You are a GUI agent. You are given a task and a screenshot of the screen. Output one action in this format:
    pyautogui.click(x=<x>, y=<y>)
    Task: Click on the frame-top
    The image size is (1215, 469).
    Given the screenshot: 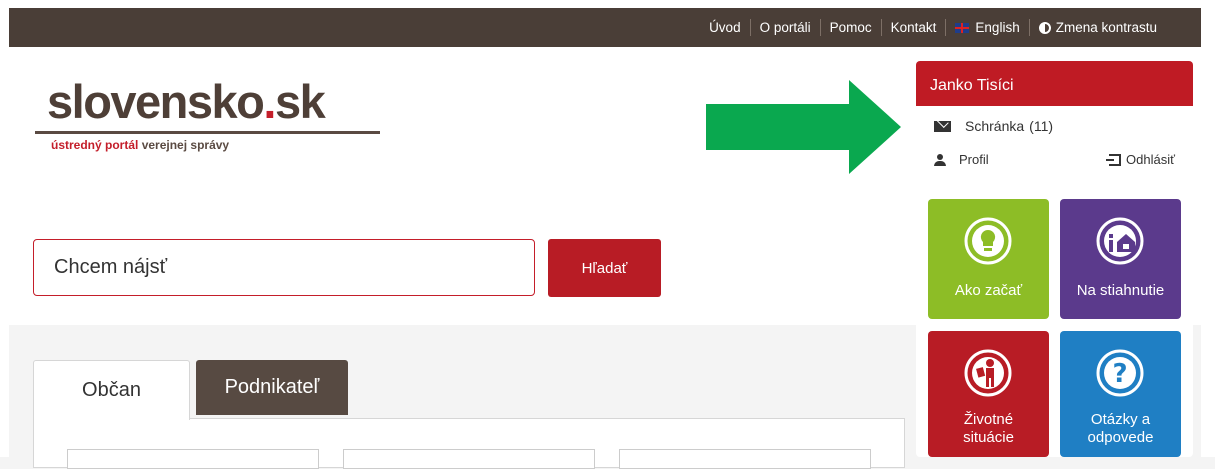 What is the action you would take?
    pyautogui.click(x=607, y=4)
    